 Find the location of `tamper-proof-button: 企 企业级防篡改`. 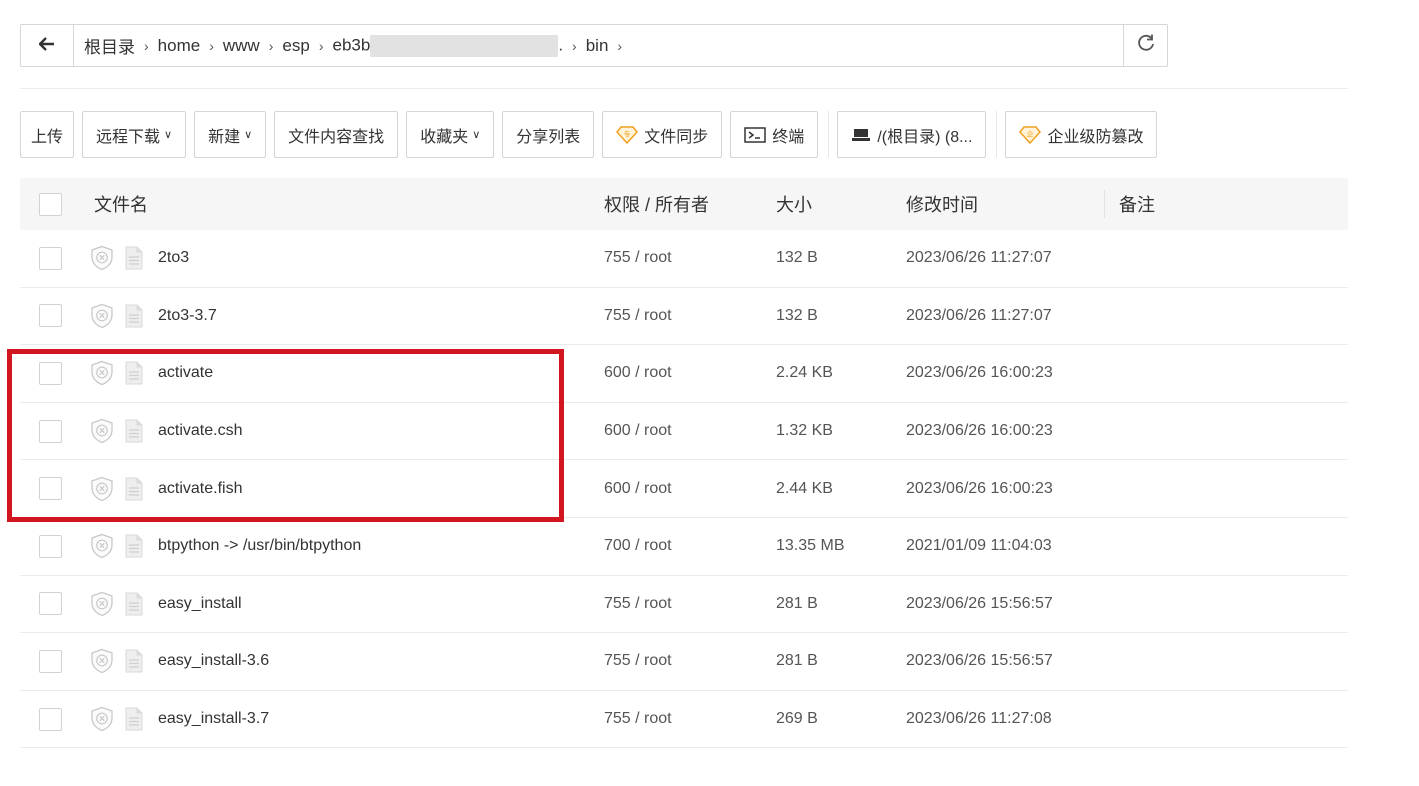

tamper-proof-button: 企 企业级防篡改 is located at coordinates (1081, 134).